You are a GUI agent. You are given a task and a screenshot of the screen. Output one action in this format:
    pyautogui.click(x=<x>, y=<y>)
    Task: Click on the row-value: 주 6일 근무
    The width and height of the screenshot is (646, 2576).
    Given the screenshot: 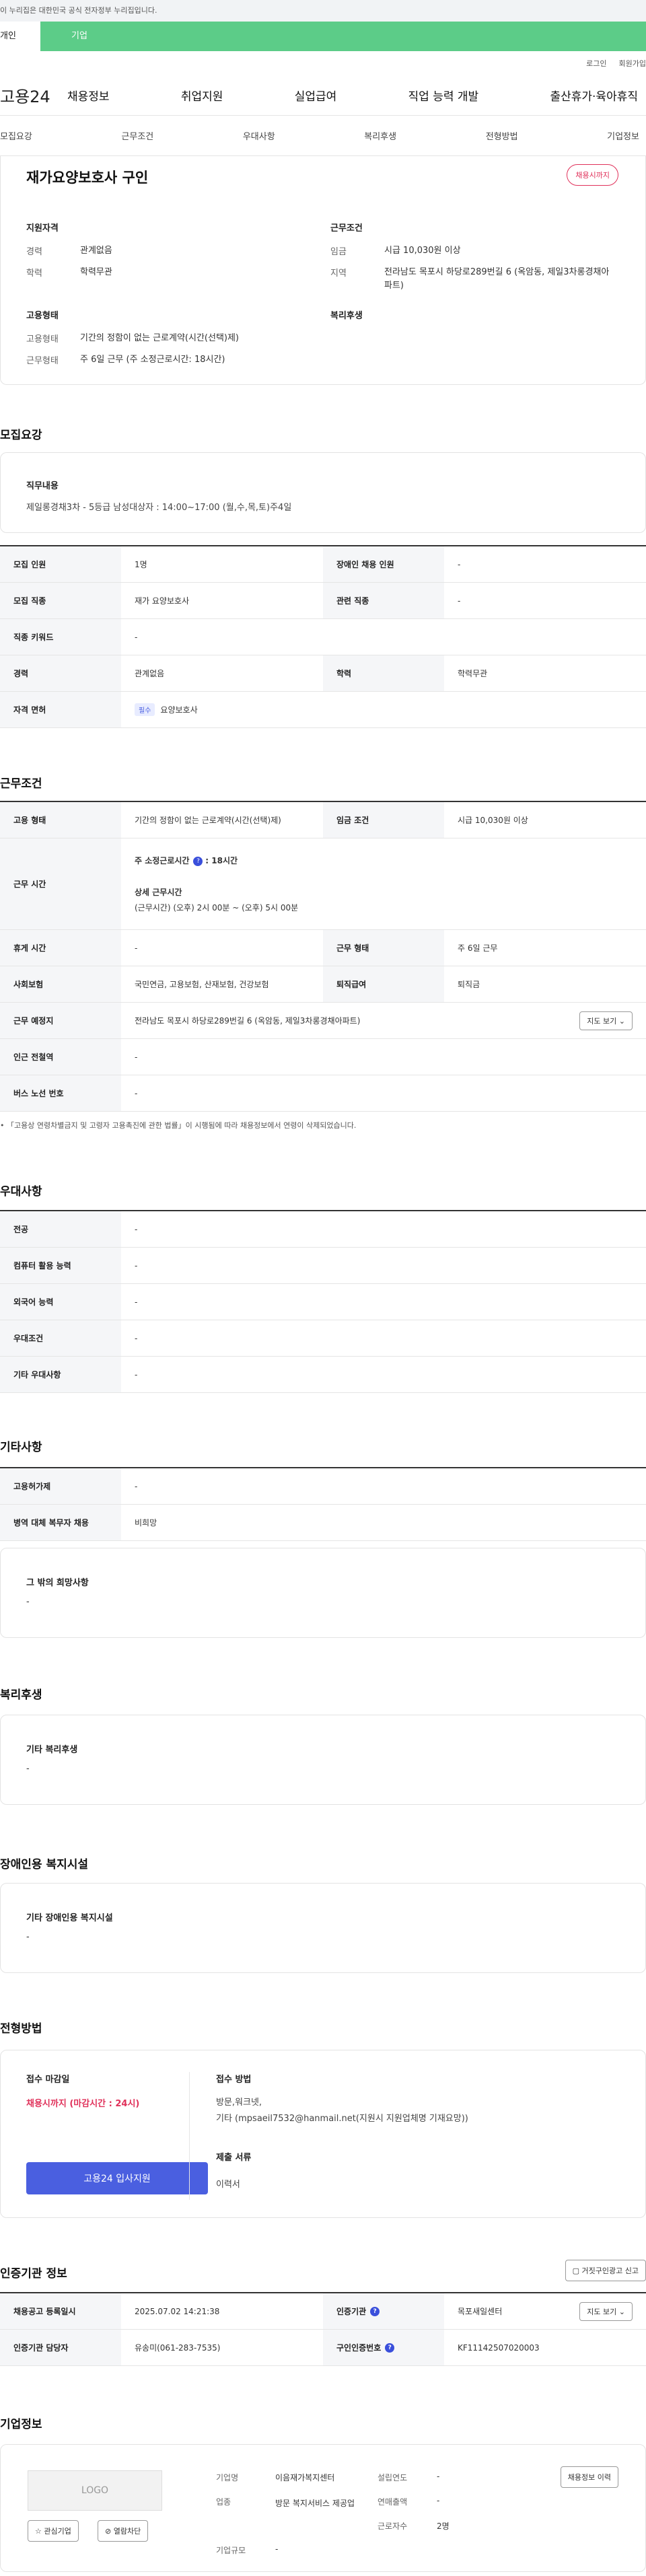 What is the action you would take?
    pyautogui.click(x=478, y=948)
    